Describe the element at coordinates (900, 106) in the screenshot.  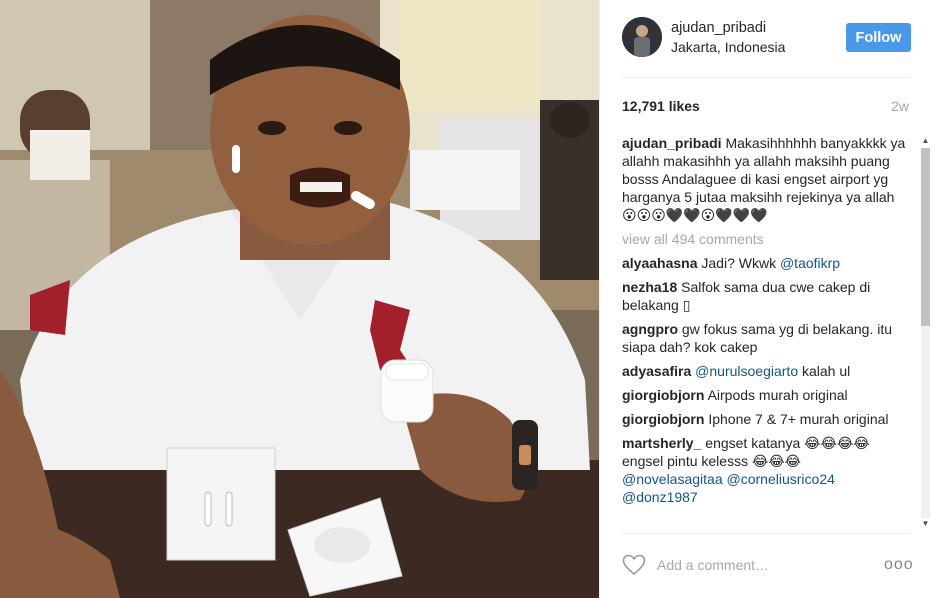
I see `post-time: 2w` at that location.